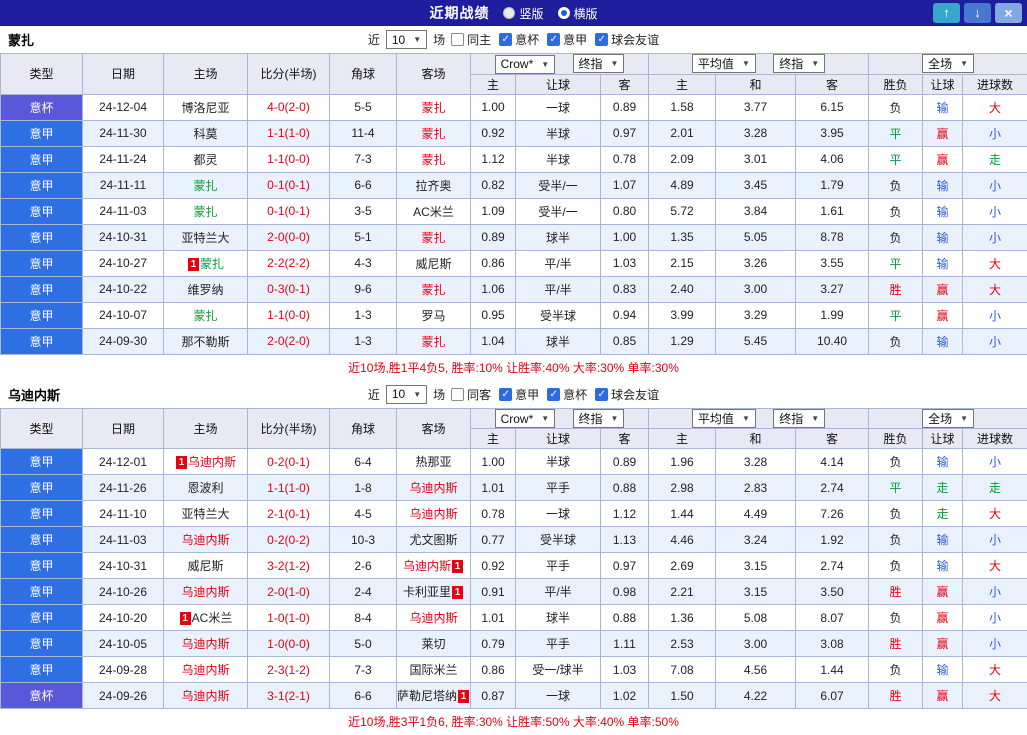 The image size is (1027, 735). What do you see at coordinates (289, 514) in the screenshot?
I see `score-link: 2-1(0-1)` at bounding box center [289, 514].